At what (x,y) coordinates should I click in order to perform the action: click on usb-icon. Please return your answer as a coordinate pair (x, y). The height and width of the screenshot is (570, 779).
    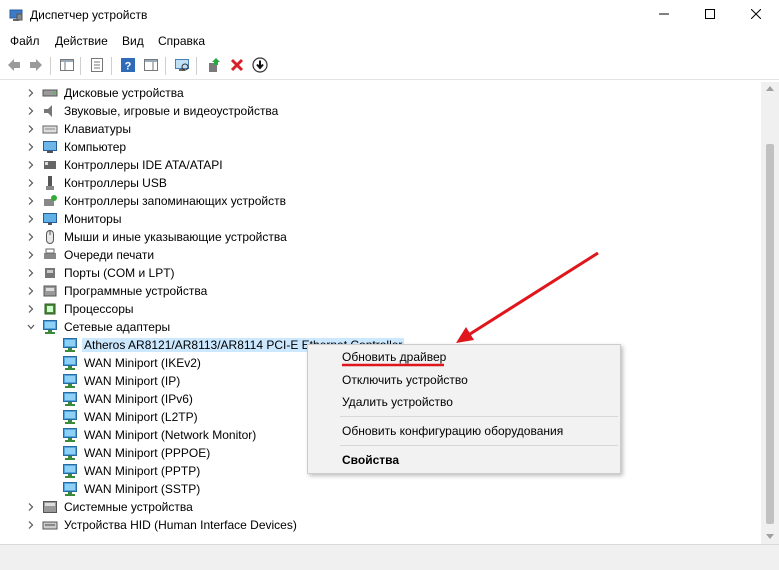
    Looking at the image, I should click on (50, 183).